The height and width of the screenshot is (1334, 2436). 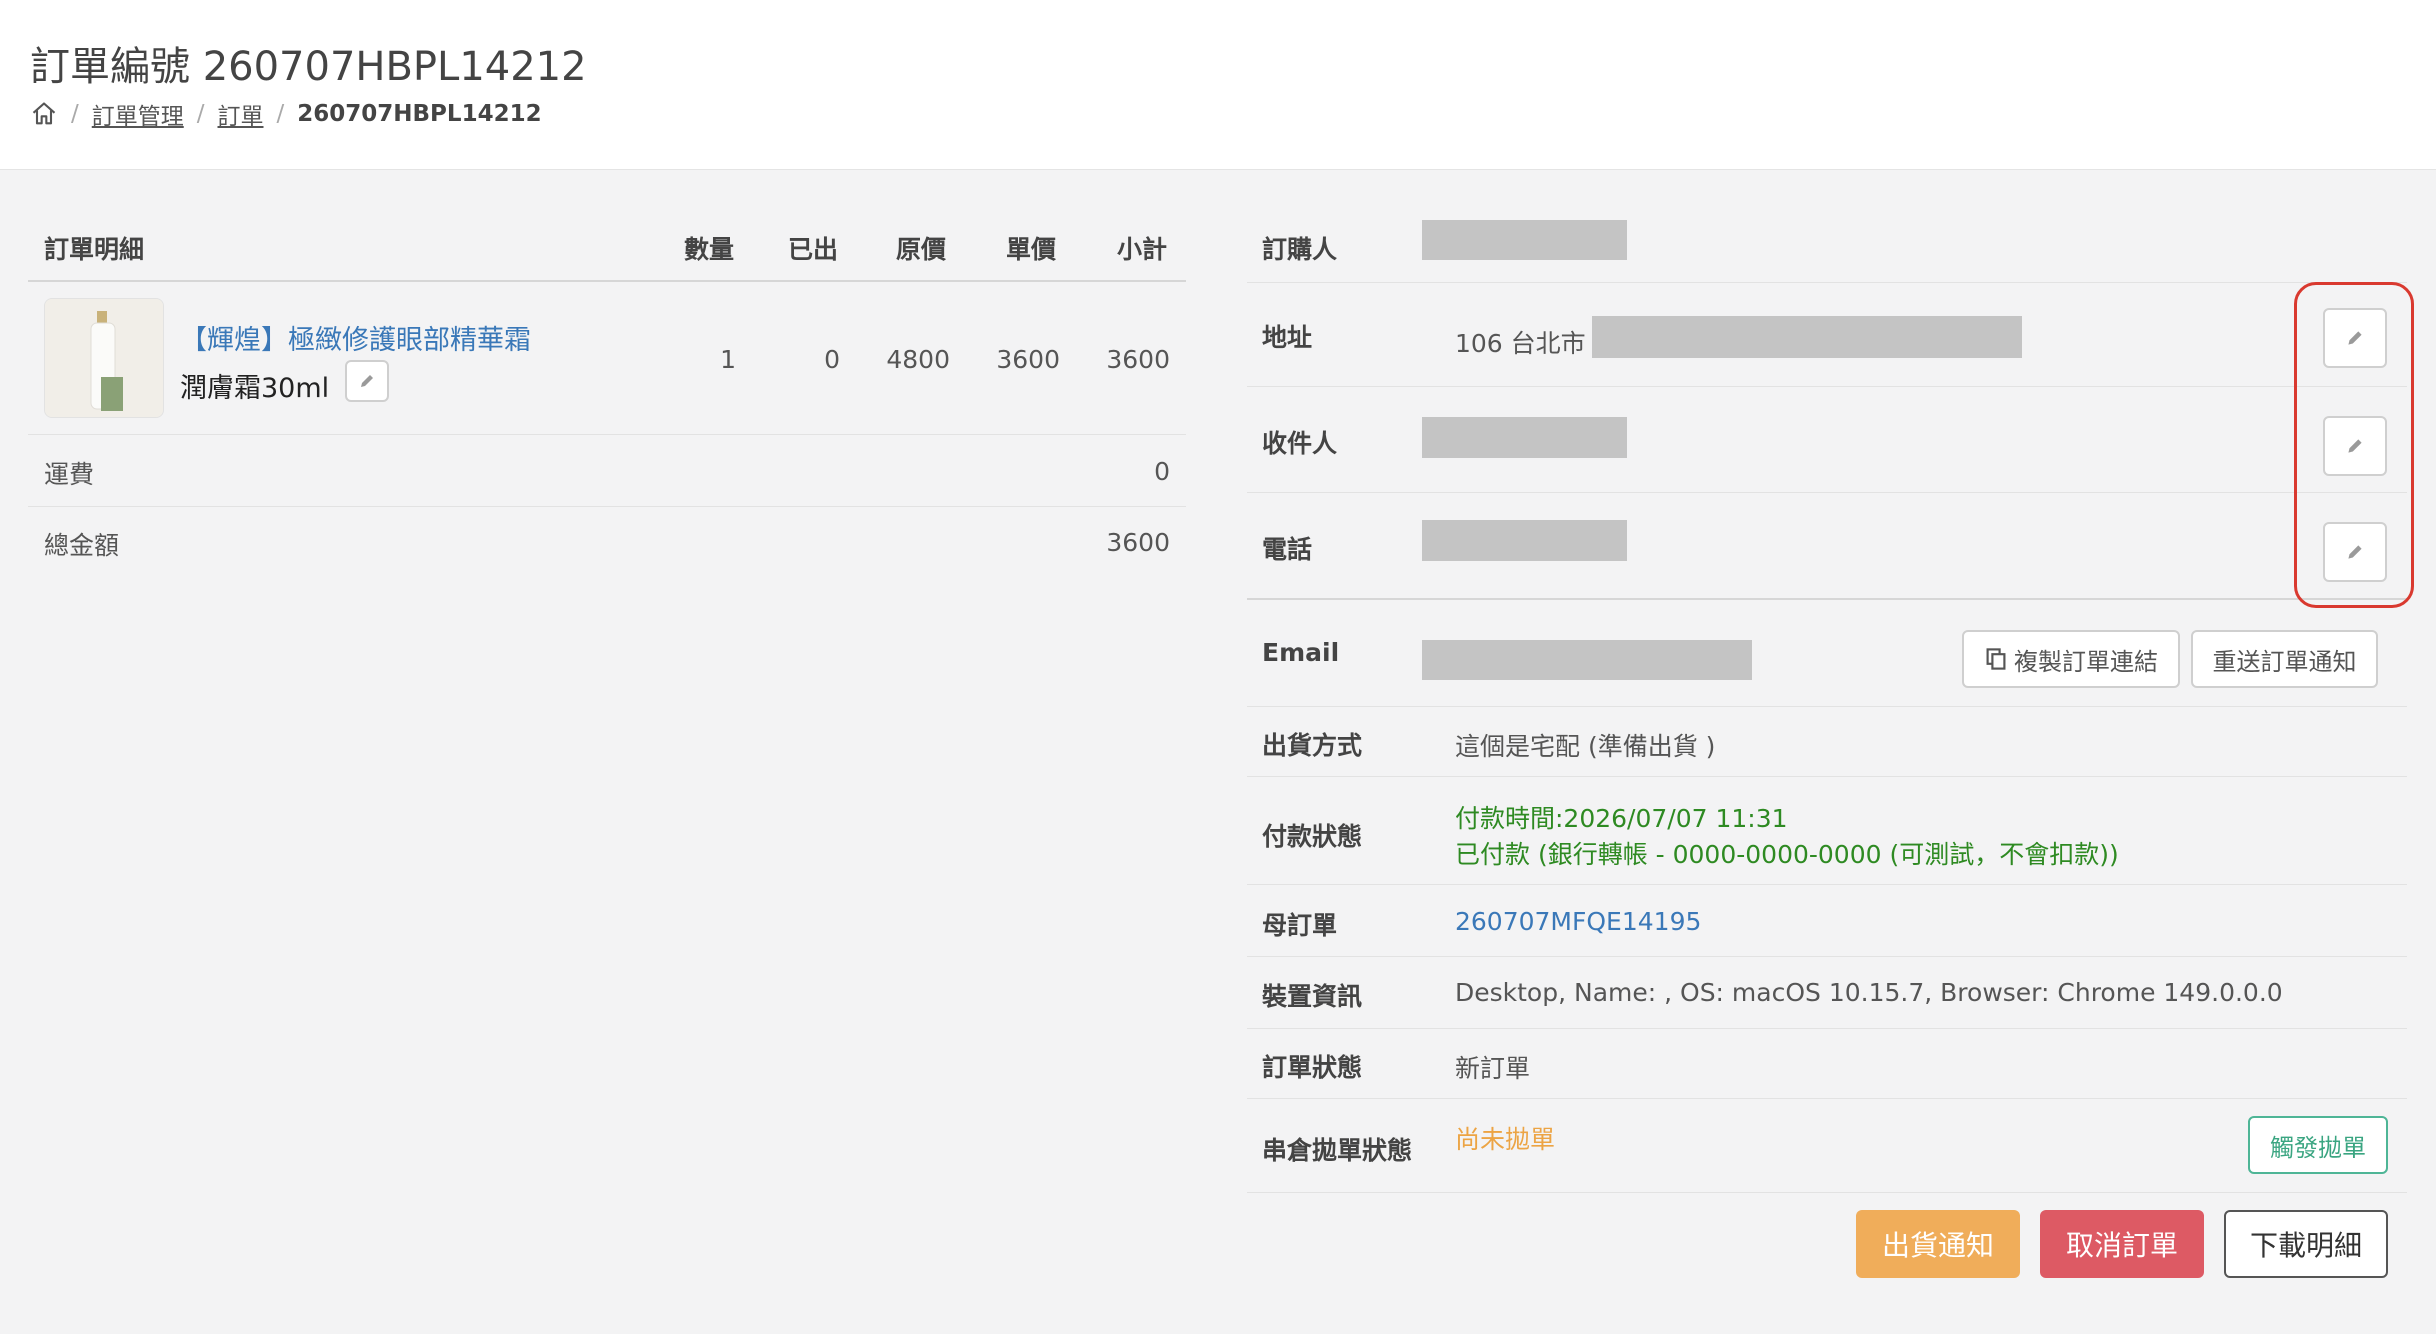 I want to click on shipping-fee-label: 運費, so click(x=69, y=474).